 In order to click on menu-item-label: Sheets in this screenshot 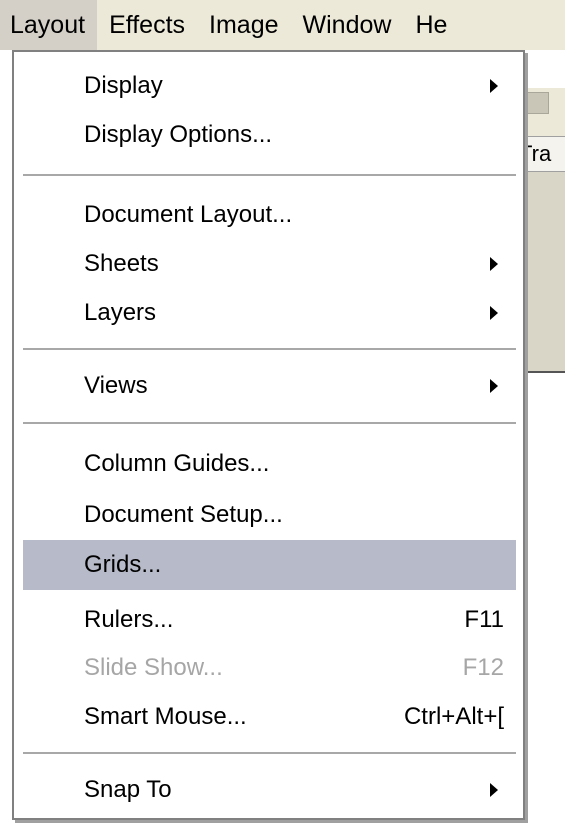, I will do `click(121, 263)`.